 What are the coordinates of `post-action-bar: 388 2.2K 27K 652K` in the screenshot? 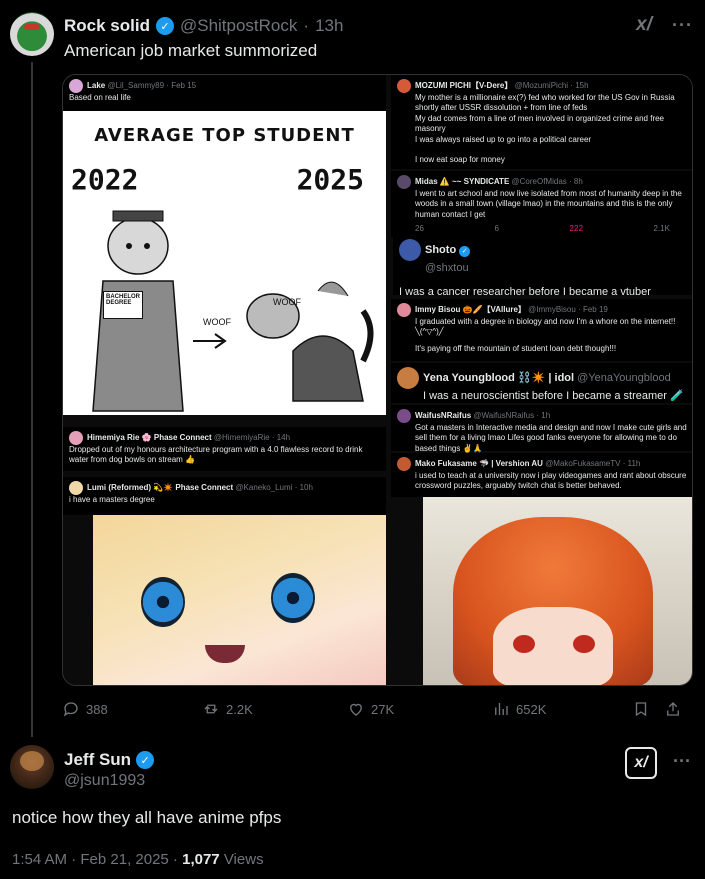 It's located at (379, 709).